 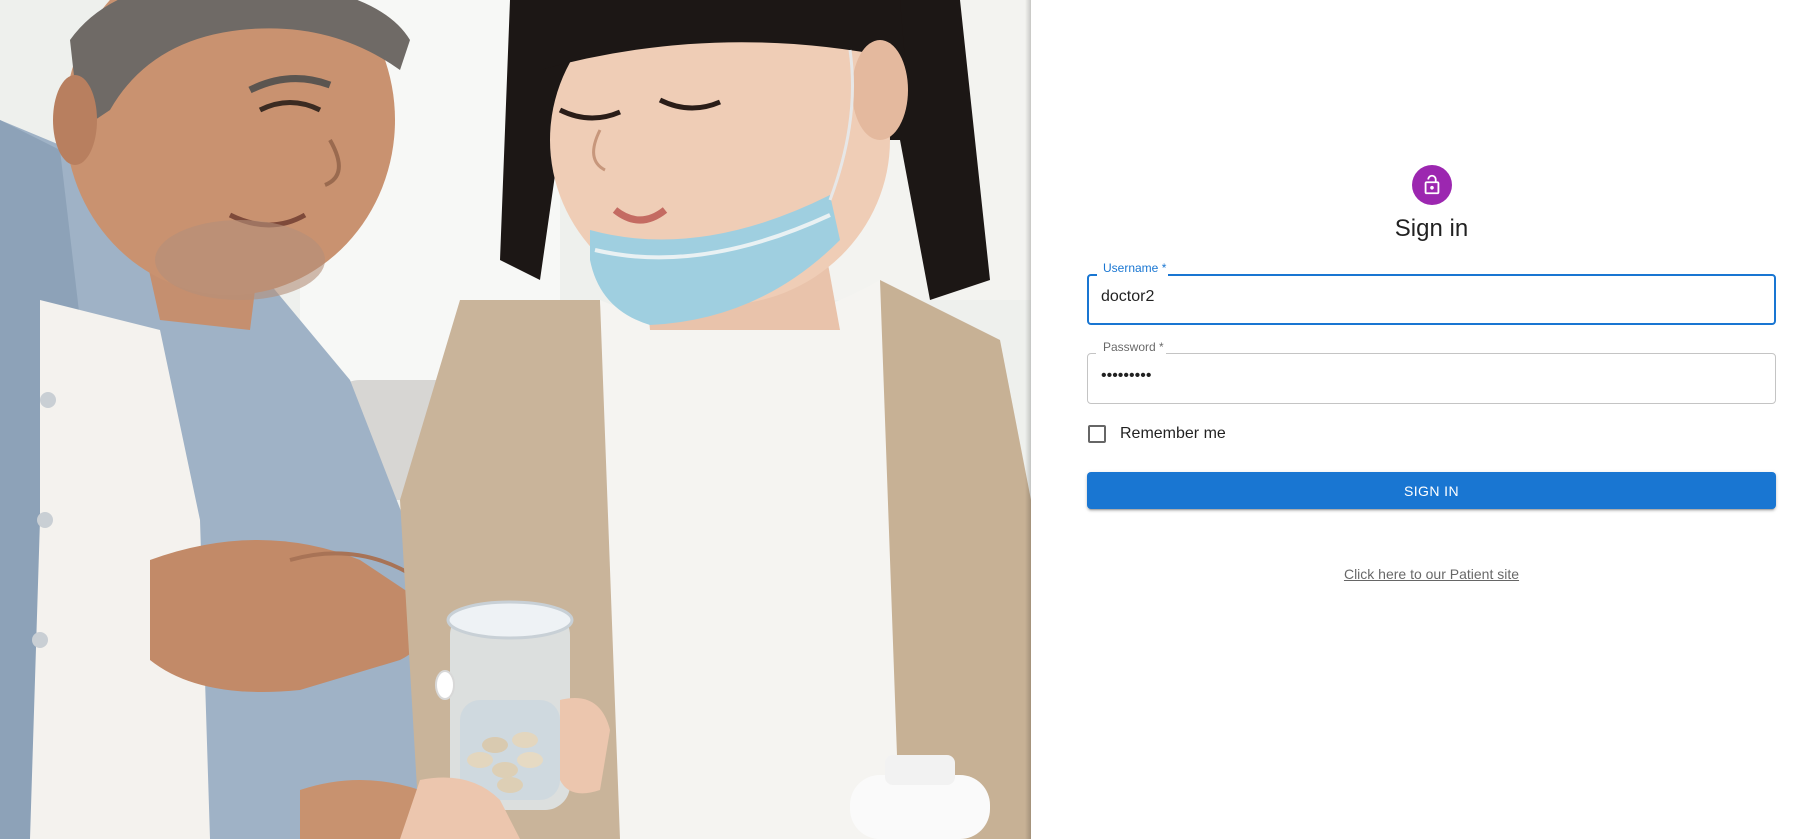 I want to click on lock-open-icon, so click(x=1431, y=184).